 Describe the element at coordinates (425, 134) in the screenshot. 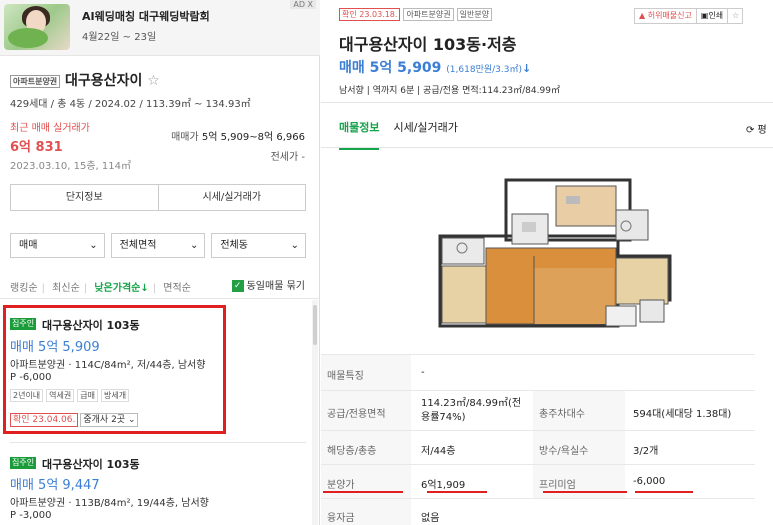

I see `tab-price-history: 시세/실거래가` at that location.